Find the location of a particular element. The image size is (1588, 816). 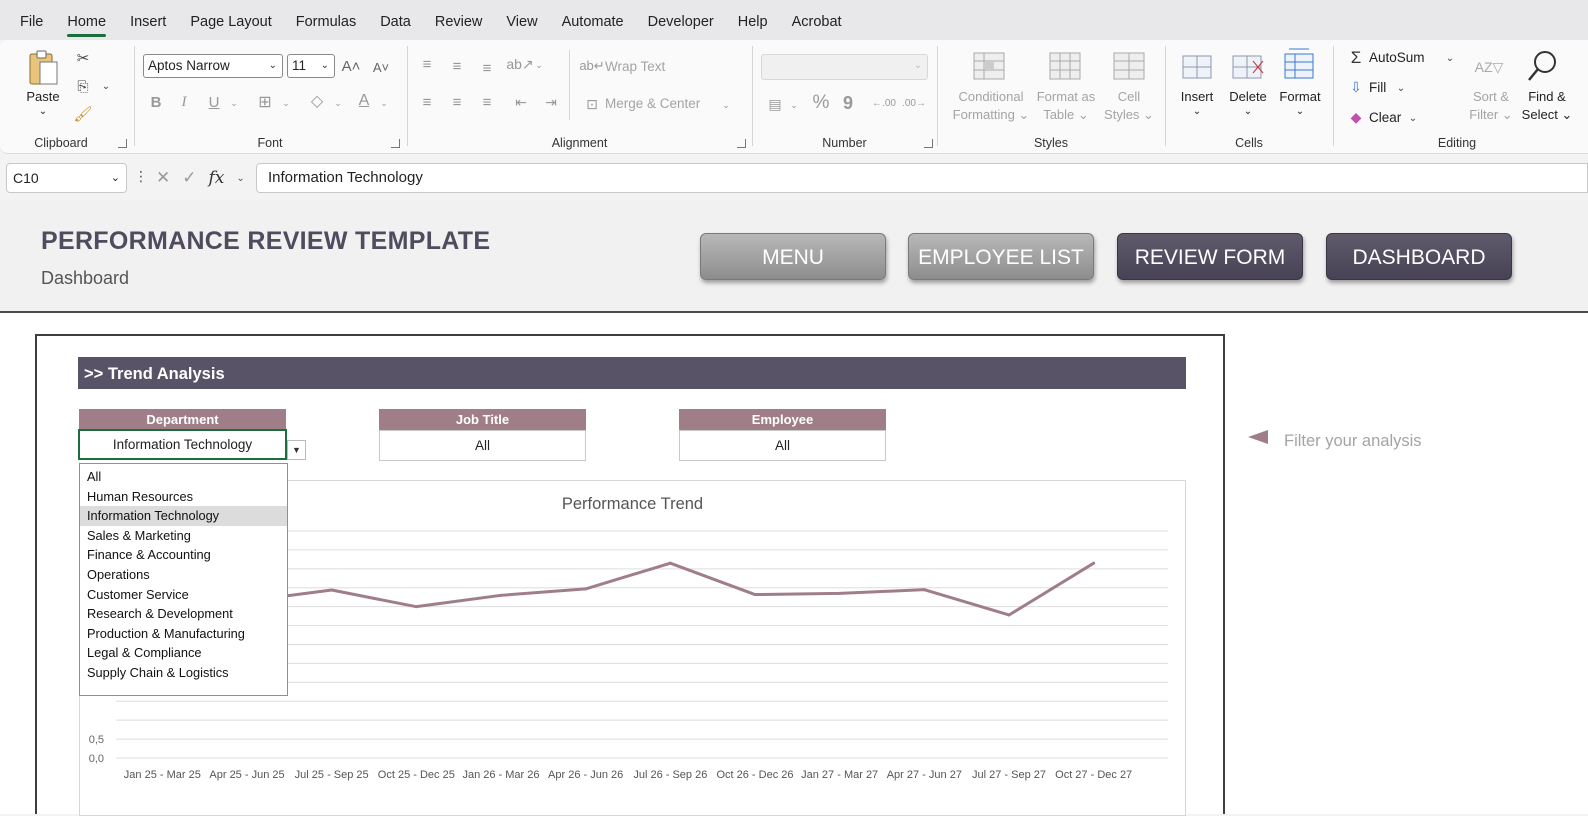

merge-center-button: Merge & Center is located at coordinates (652, 103).